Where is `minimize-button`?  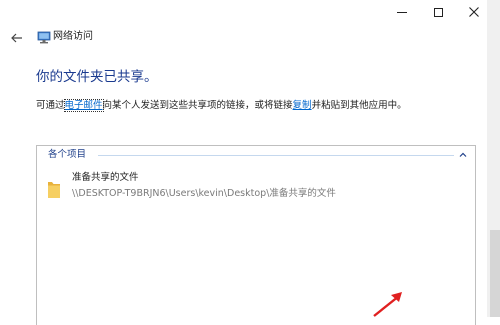
minimize-button is located at coordinates (402, 12).